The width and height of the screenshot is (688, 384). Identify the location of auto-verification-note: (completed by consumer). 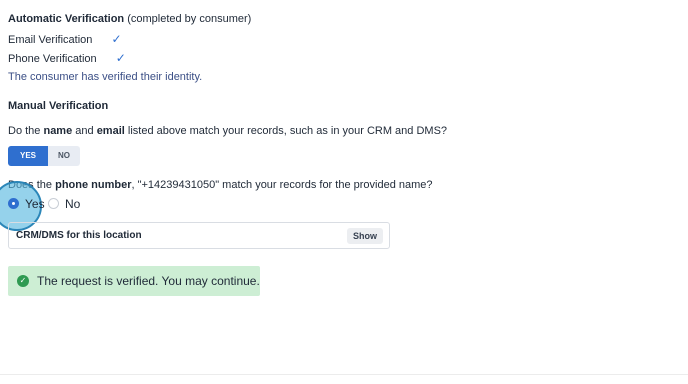
(189, 19).